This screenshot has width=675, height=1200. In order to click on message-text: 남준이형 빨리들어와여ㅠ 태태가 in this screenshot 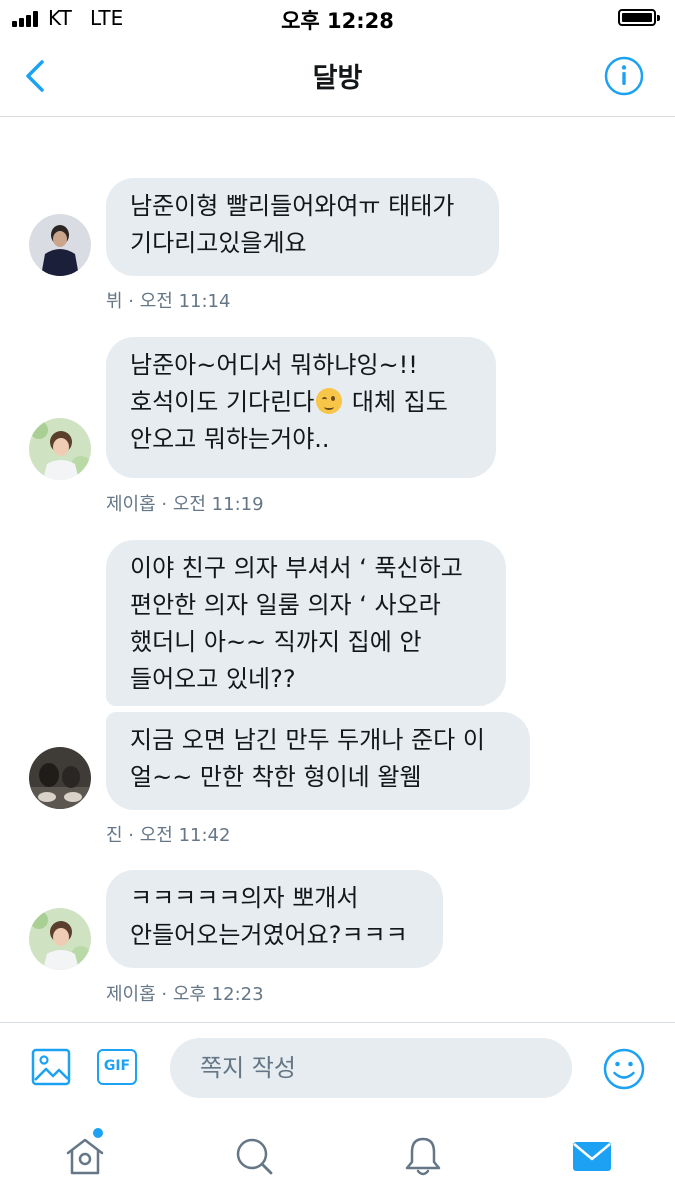, I will do `click(292, 206)`.